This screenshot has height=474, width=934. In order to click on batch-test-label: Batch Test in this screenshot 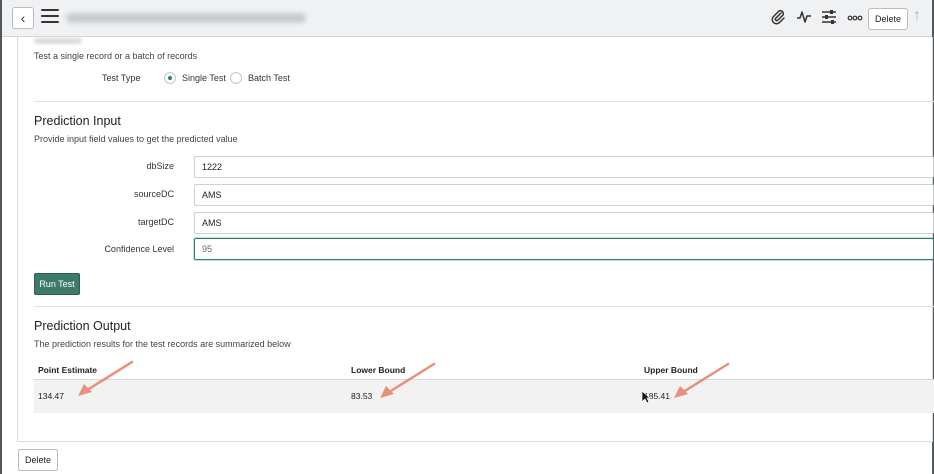, I will do `click(269, 78)`.